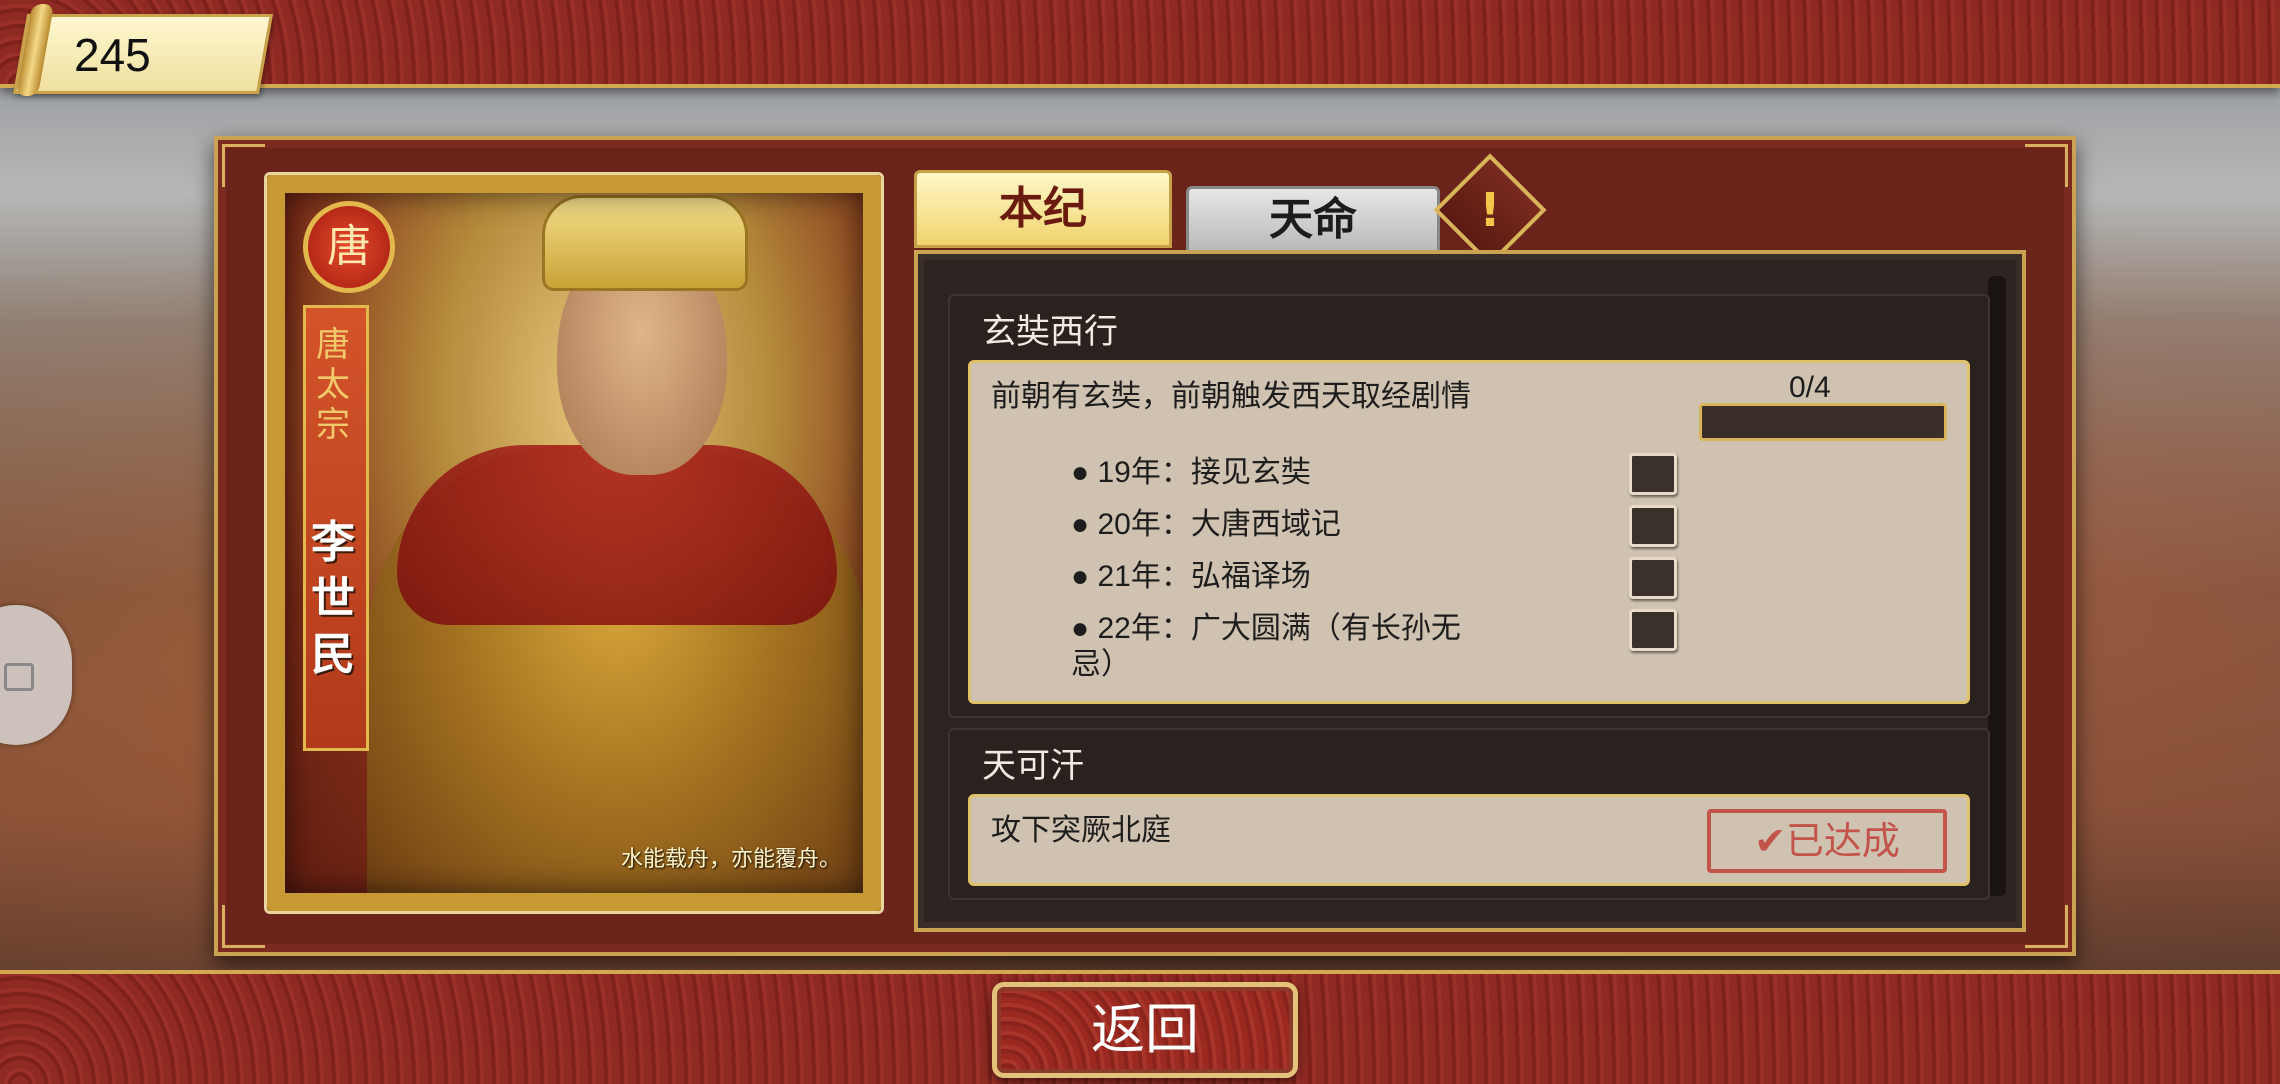 The height and width of the screenshot is (1084, 2280). I want to click on section-title: 天可汗, so click(1033, 766).